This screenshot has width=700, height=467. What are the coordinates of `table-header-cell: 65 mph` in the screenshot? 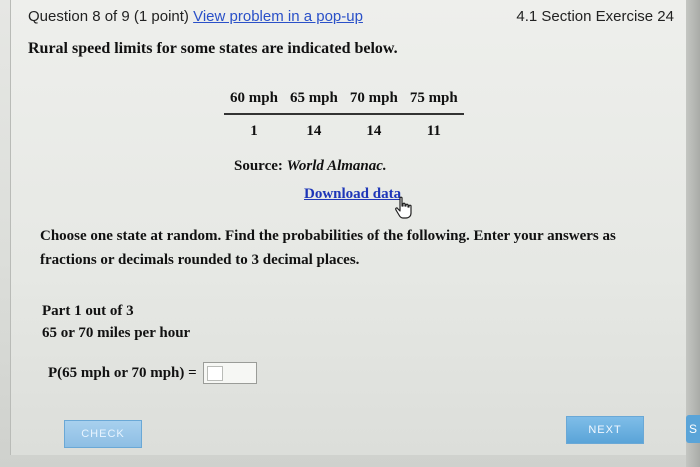 It's located at (313, 101).